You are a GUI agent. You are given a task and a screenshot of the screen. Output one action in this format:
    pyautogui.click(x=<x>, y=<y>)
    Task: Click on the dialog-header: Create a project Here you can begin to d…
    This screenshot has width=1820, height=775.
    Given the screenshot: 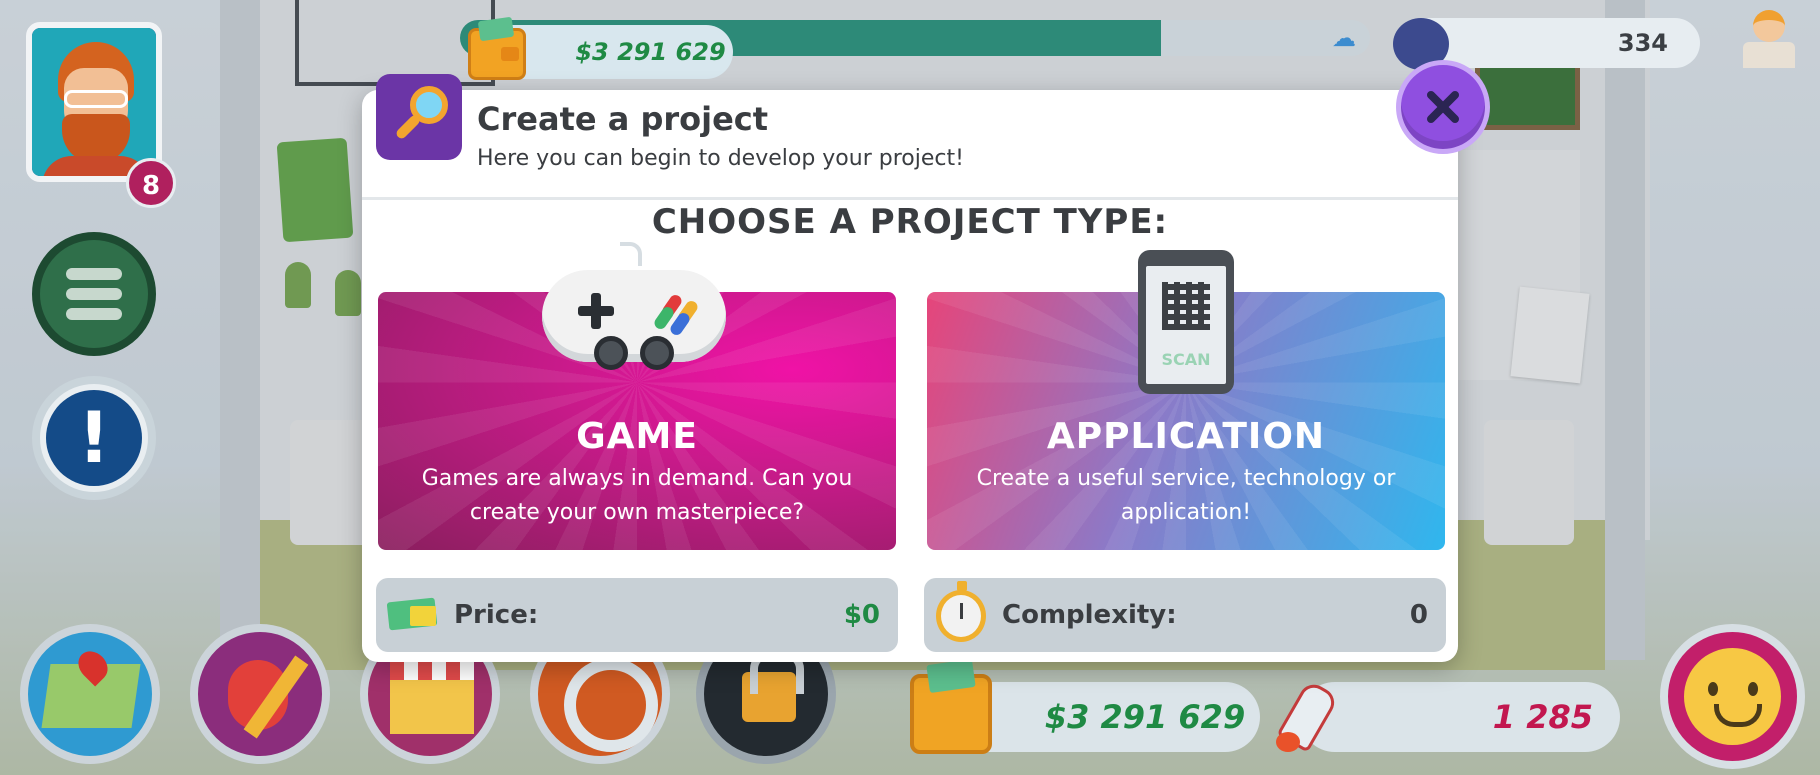 What is the action you would take?
    pyautogui.click(x=910, y=137)
    